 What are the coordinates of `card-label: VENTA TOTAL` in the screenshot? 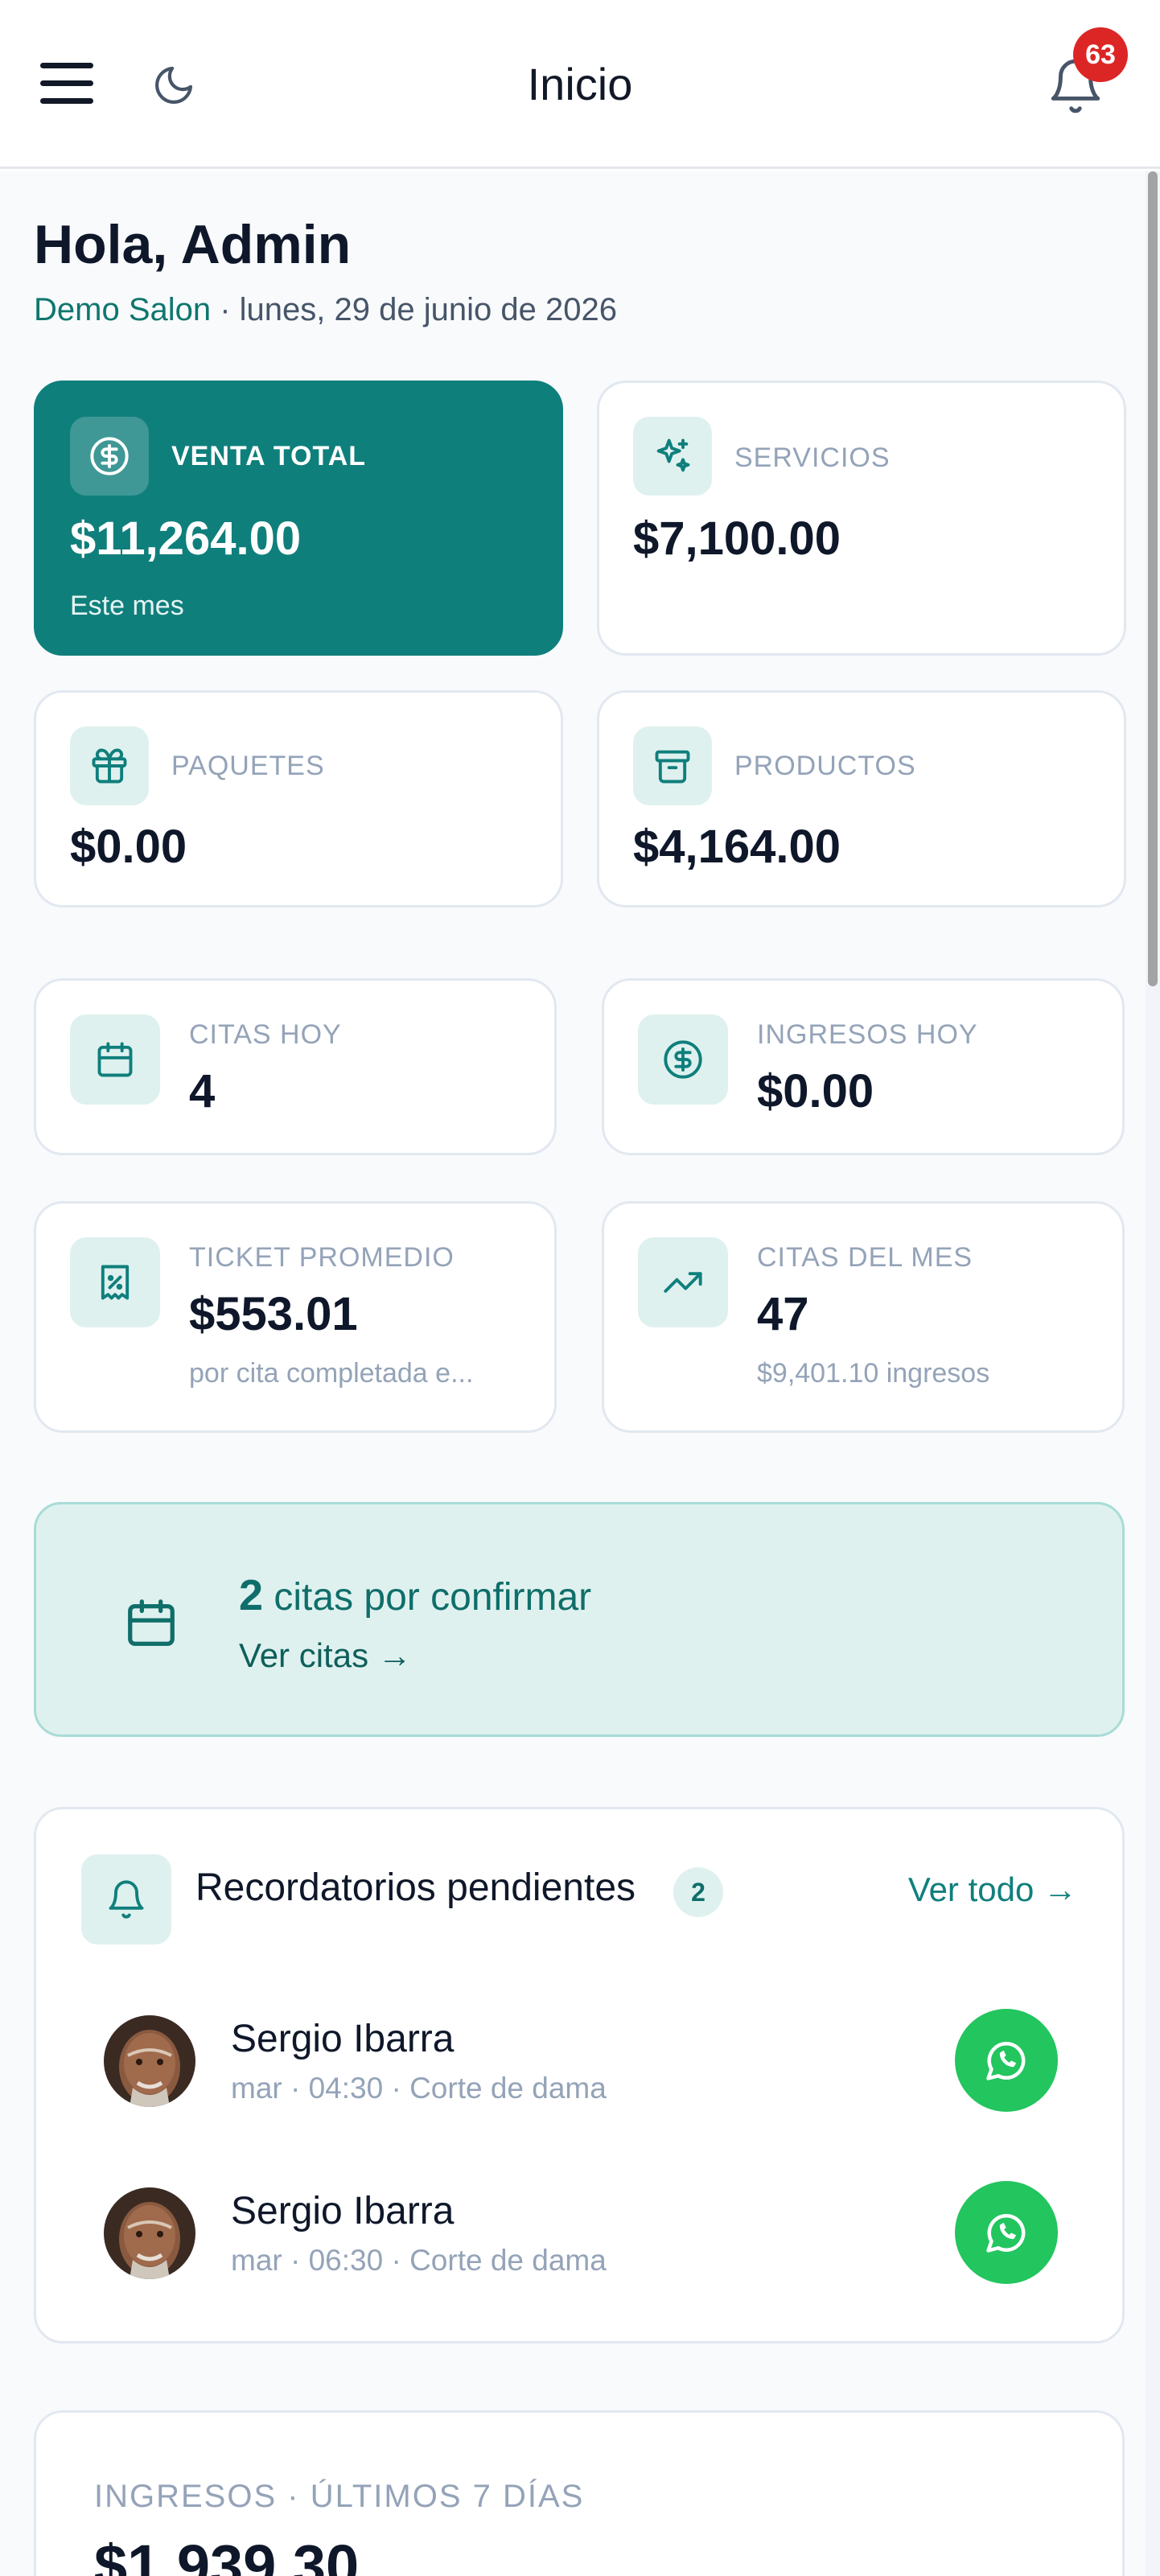 It's located at (269, 456).